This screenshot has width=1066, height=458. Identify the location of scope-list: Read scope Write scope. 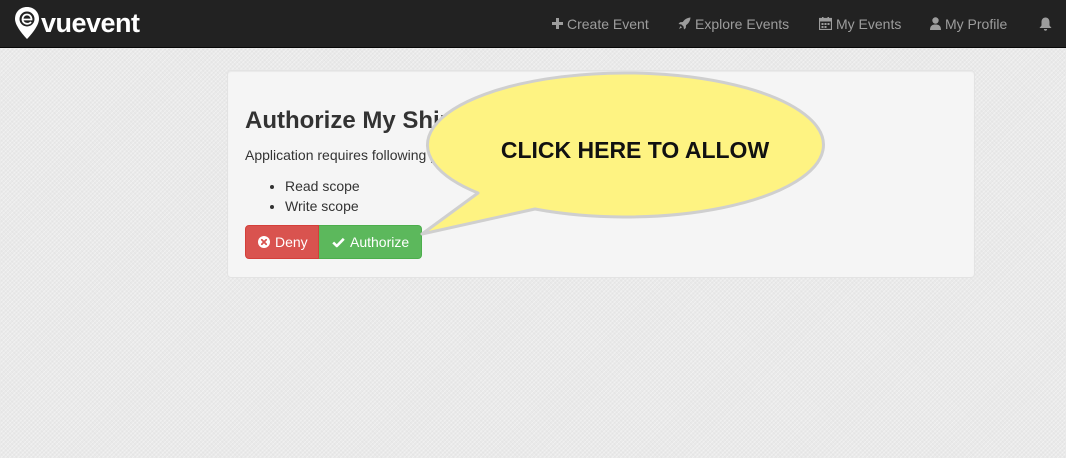
(302, 196).